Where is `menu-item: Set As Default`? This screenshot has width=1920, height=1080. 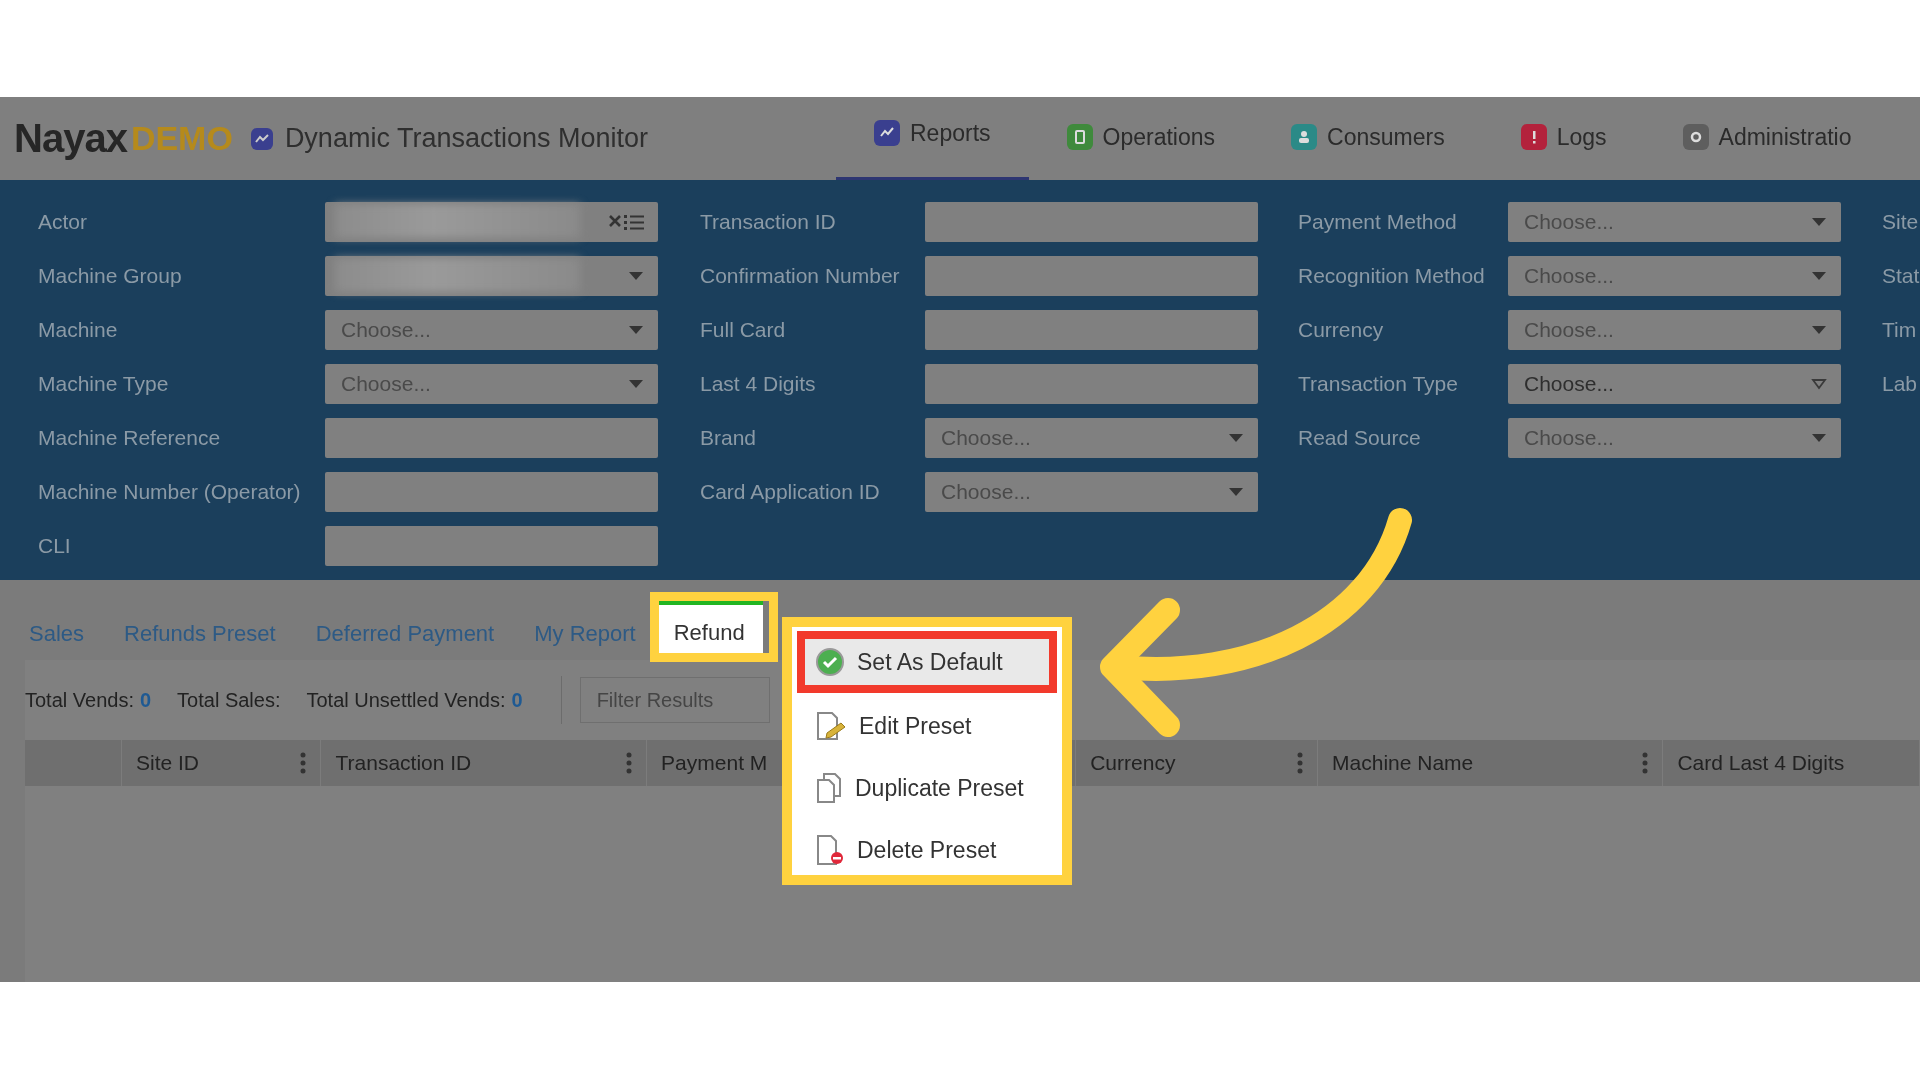 menu-item: Set As Default is located at coordinates (927, 662).